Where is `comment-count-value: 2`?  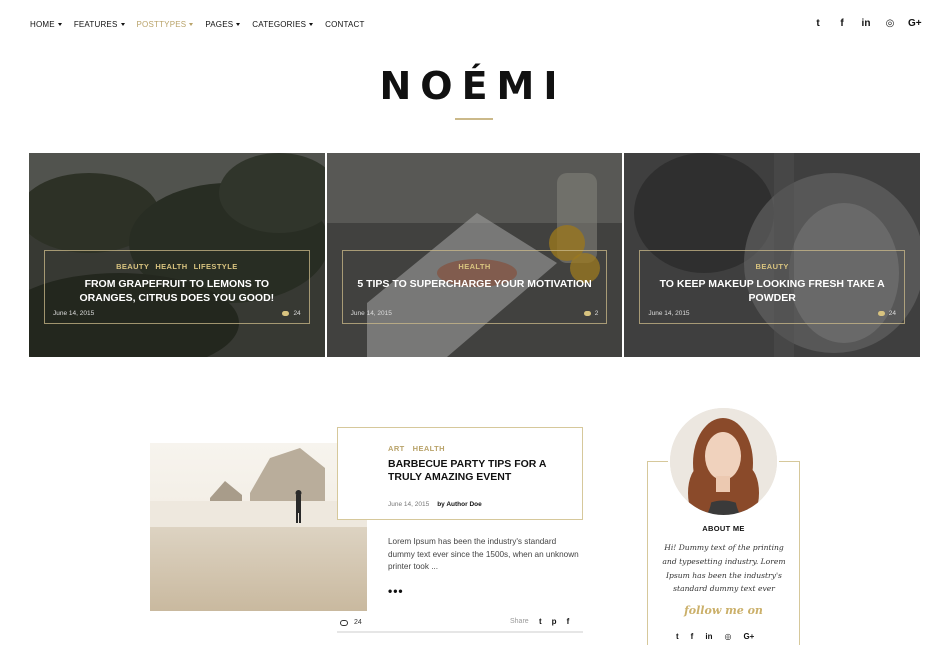 comment-count-value: 2 is located at coordinates (596, 313).